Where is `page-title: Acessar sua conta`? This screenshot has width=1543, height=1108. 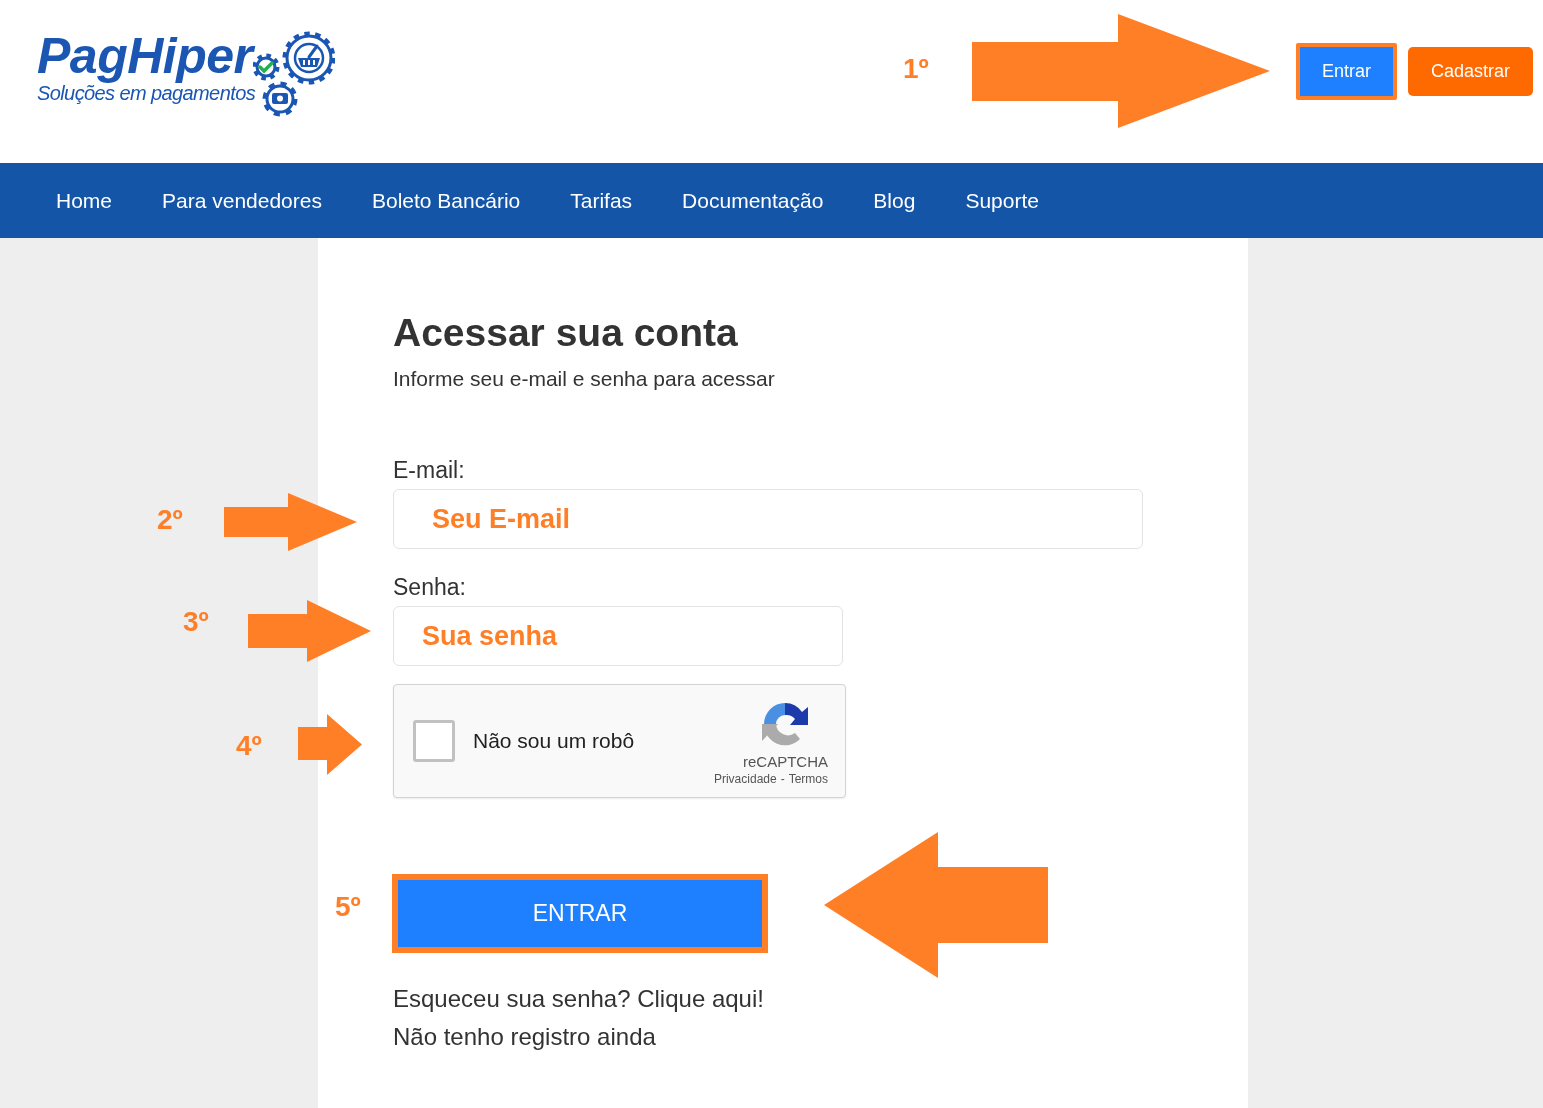
page-title: Acessar sua conta is located at coordinates (565, 333).